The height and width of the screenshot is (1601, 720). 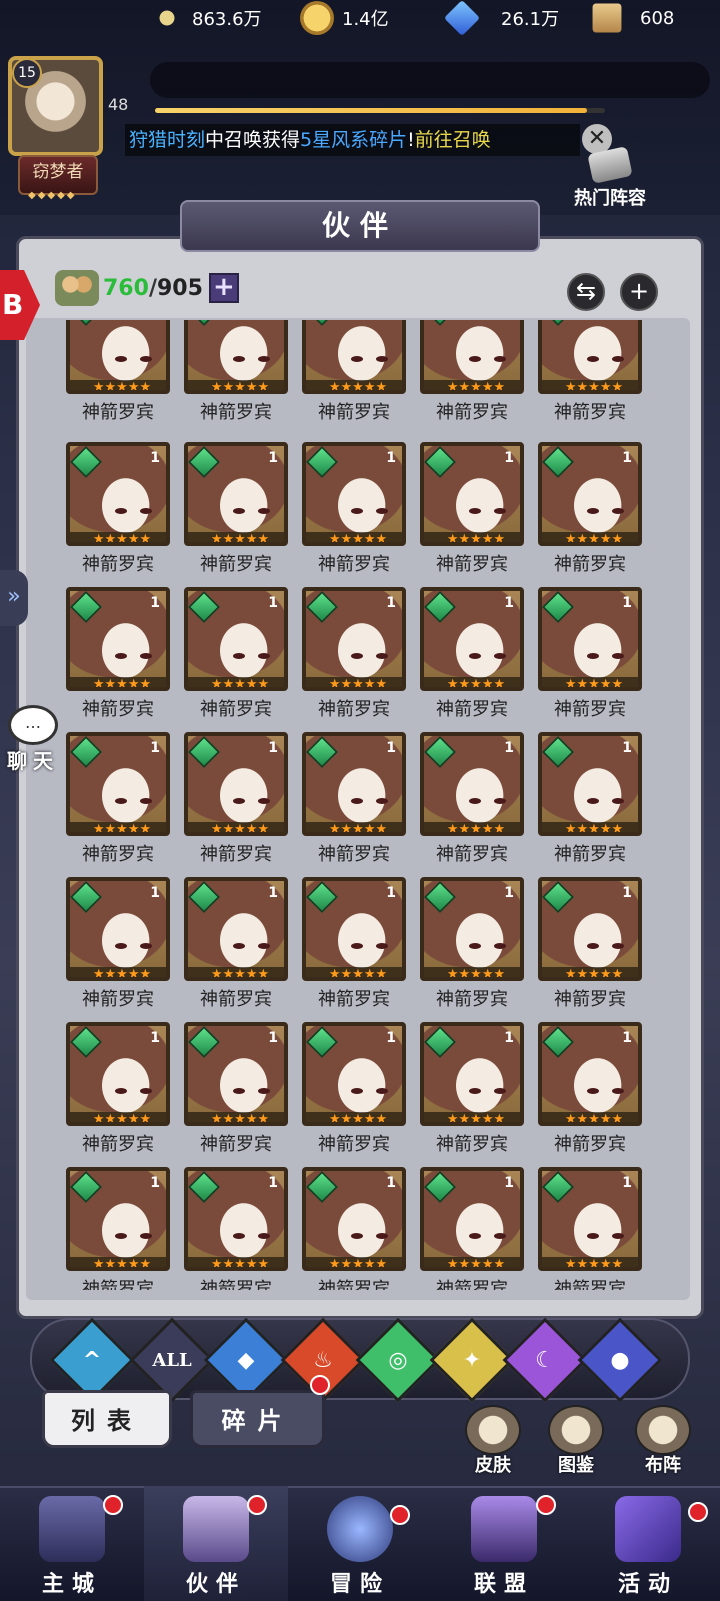 I want to click on heroes-icon, so click(x=77, y=288).